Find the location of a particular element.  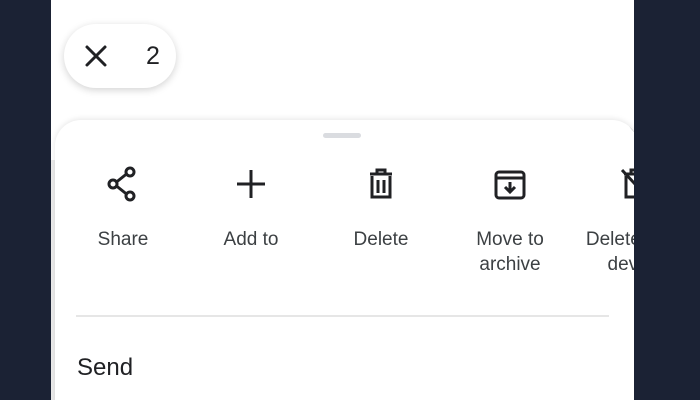

delete-device-icon is located at coordinates (624, 184).